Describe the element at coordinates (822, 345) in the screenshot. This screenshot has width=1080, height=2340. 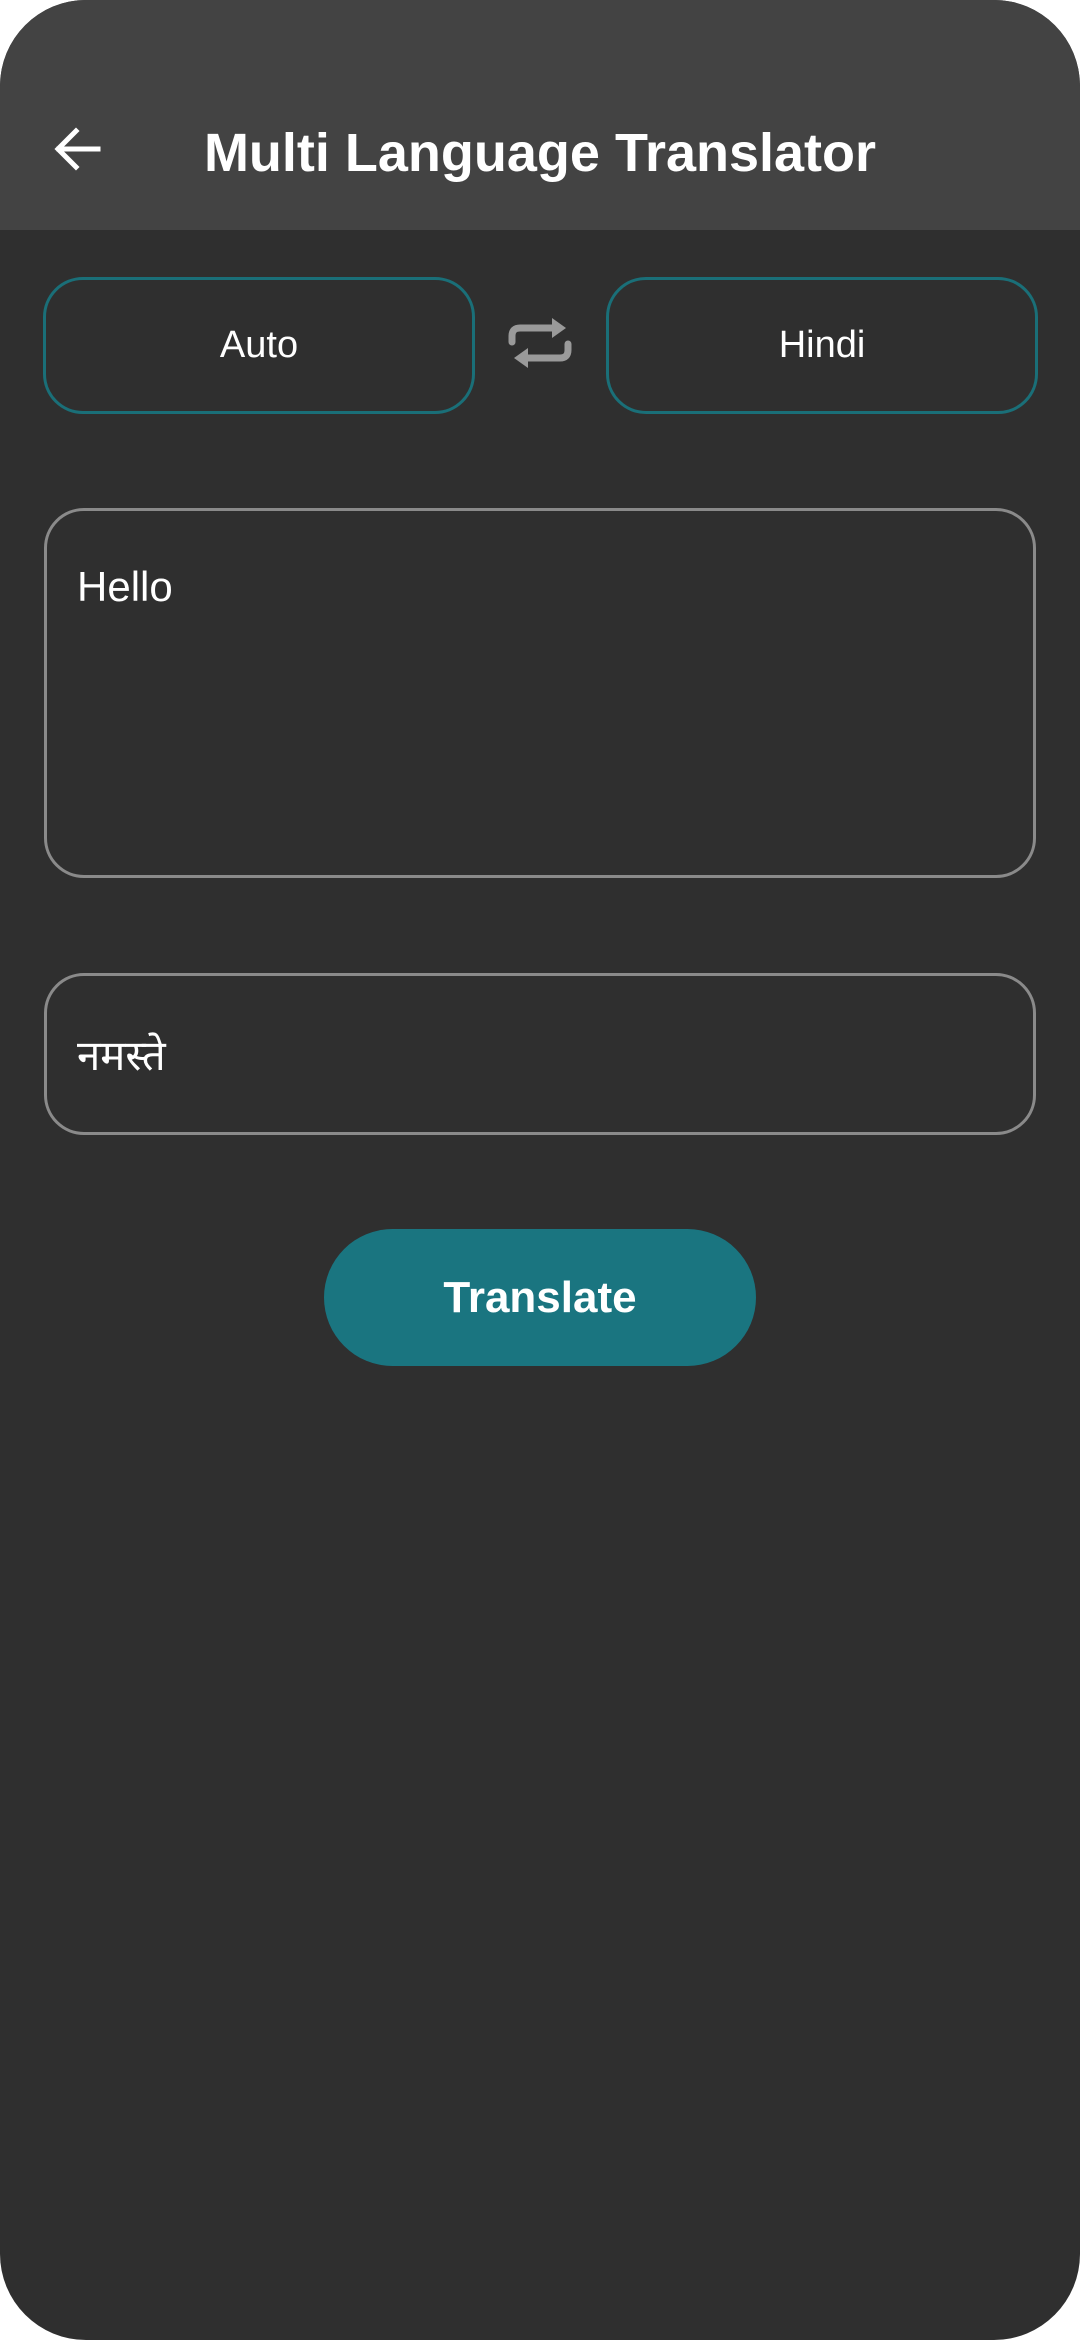
I see `target-language-button: Hindi` at that location.